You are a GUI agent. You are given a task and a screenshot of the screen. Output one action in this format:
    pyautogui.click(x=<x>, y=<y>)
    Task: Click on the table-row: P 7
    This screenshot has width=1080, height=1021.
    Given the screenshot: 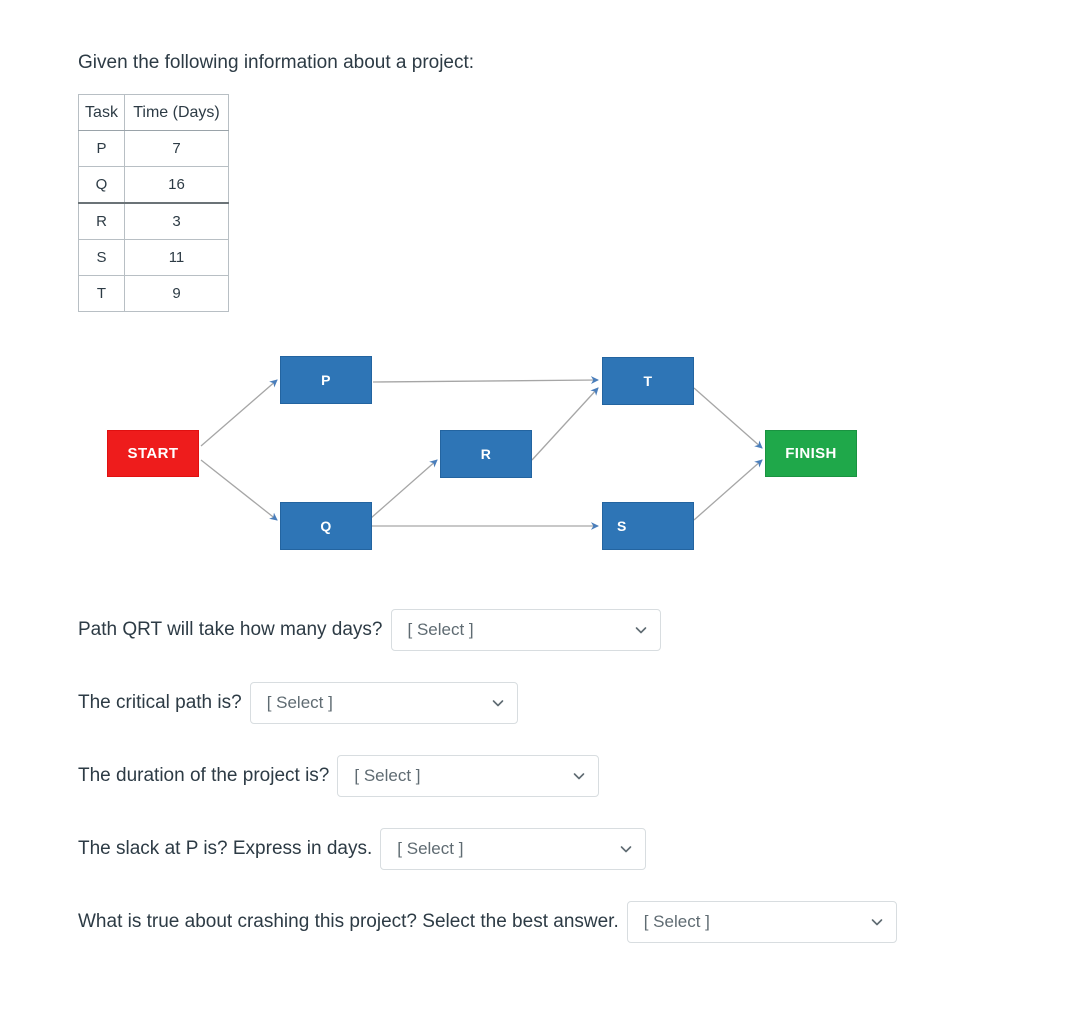 What is the action you would take?
    pyautogui.click(x=153, y=148)
    